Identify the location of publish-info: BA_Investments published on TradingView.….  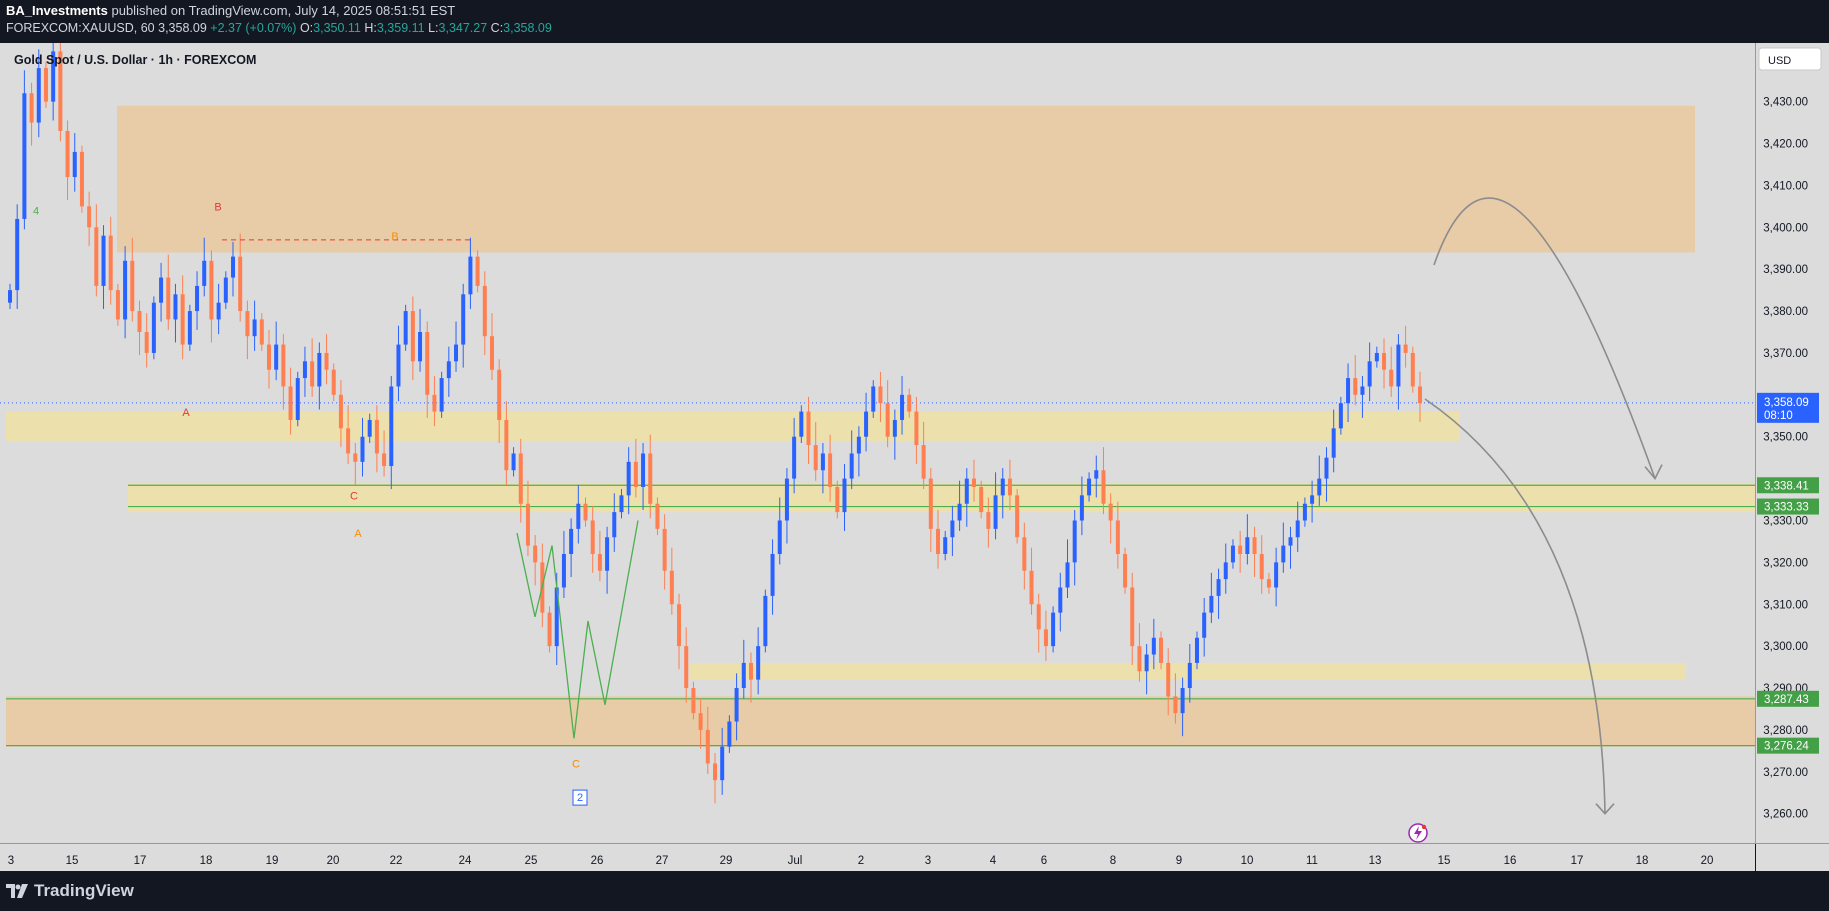
(230, 10).